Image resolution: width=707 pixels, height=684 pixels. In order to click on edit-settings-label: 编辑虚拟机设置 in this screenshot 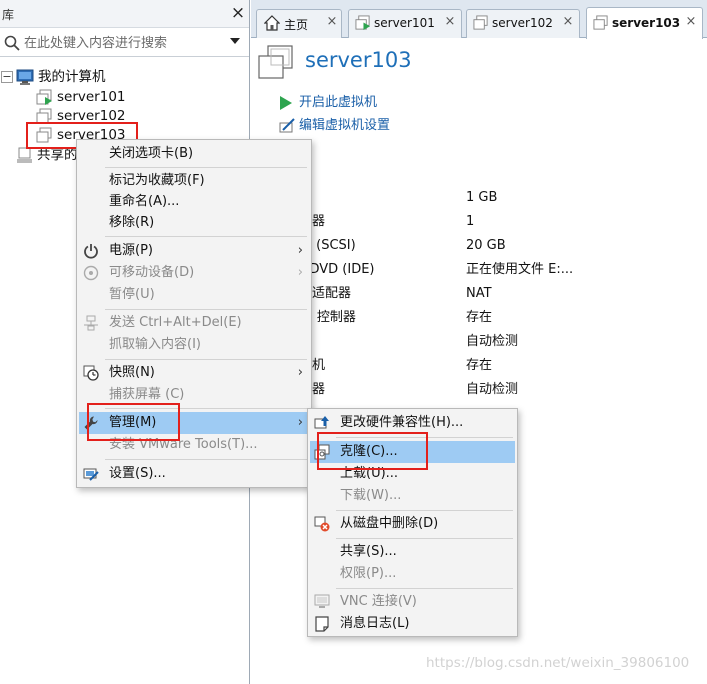, I will do `click(345, 125)`.